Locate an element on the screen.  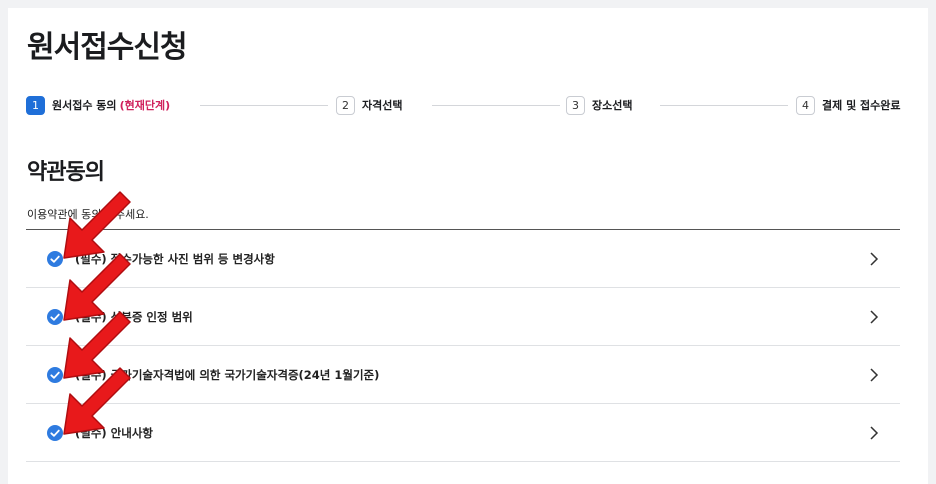
step-1: 1 원서접수 동의 (현재단계) is located at coordinates (98, 105).